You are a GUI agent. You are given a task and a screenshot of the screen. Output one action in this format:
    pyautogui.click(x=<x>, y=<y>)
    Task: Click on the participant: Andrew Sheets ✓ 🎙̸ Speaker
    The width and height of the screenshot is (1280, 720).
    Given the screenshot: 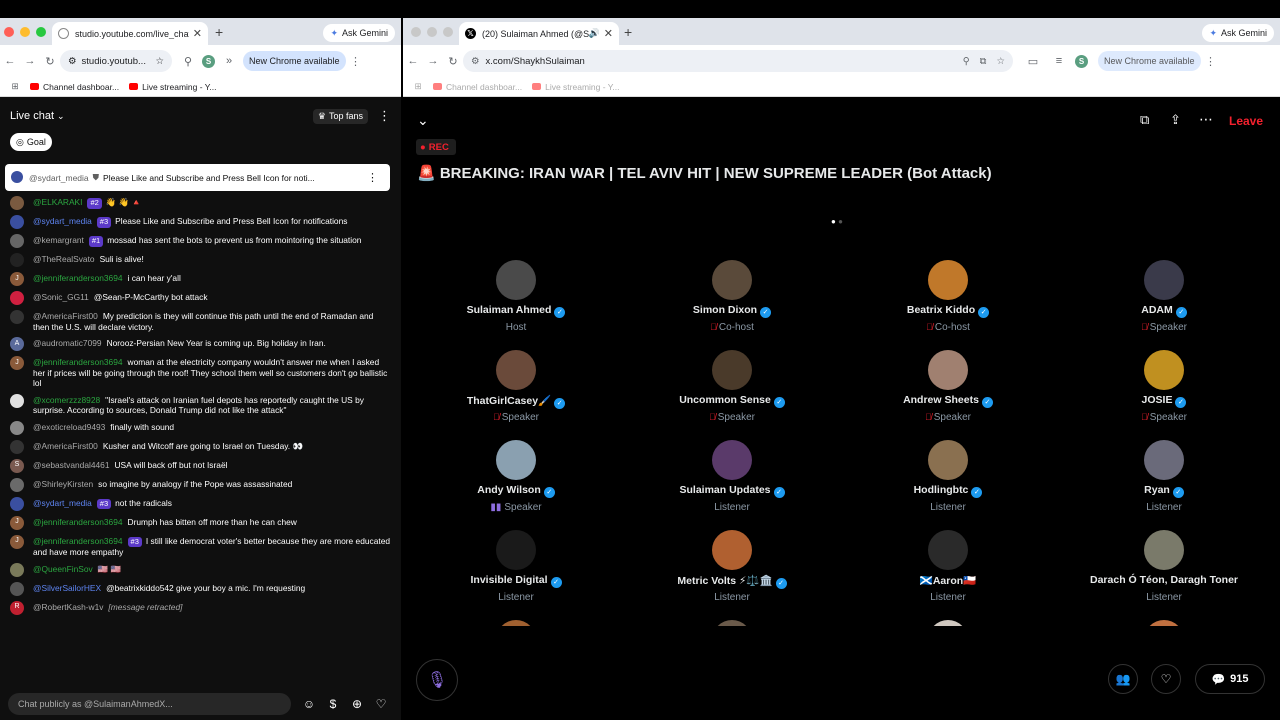 What is the action you would take?
    pyautogui.click(x=948, y=387)
    